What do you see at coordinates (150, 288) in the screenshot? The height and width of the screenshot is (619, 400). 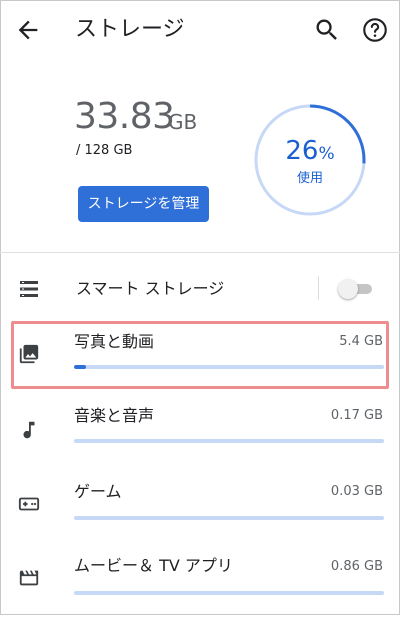 I see `smart-storage-label: スマート ストレージ` at bounding box center [150, 288].